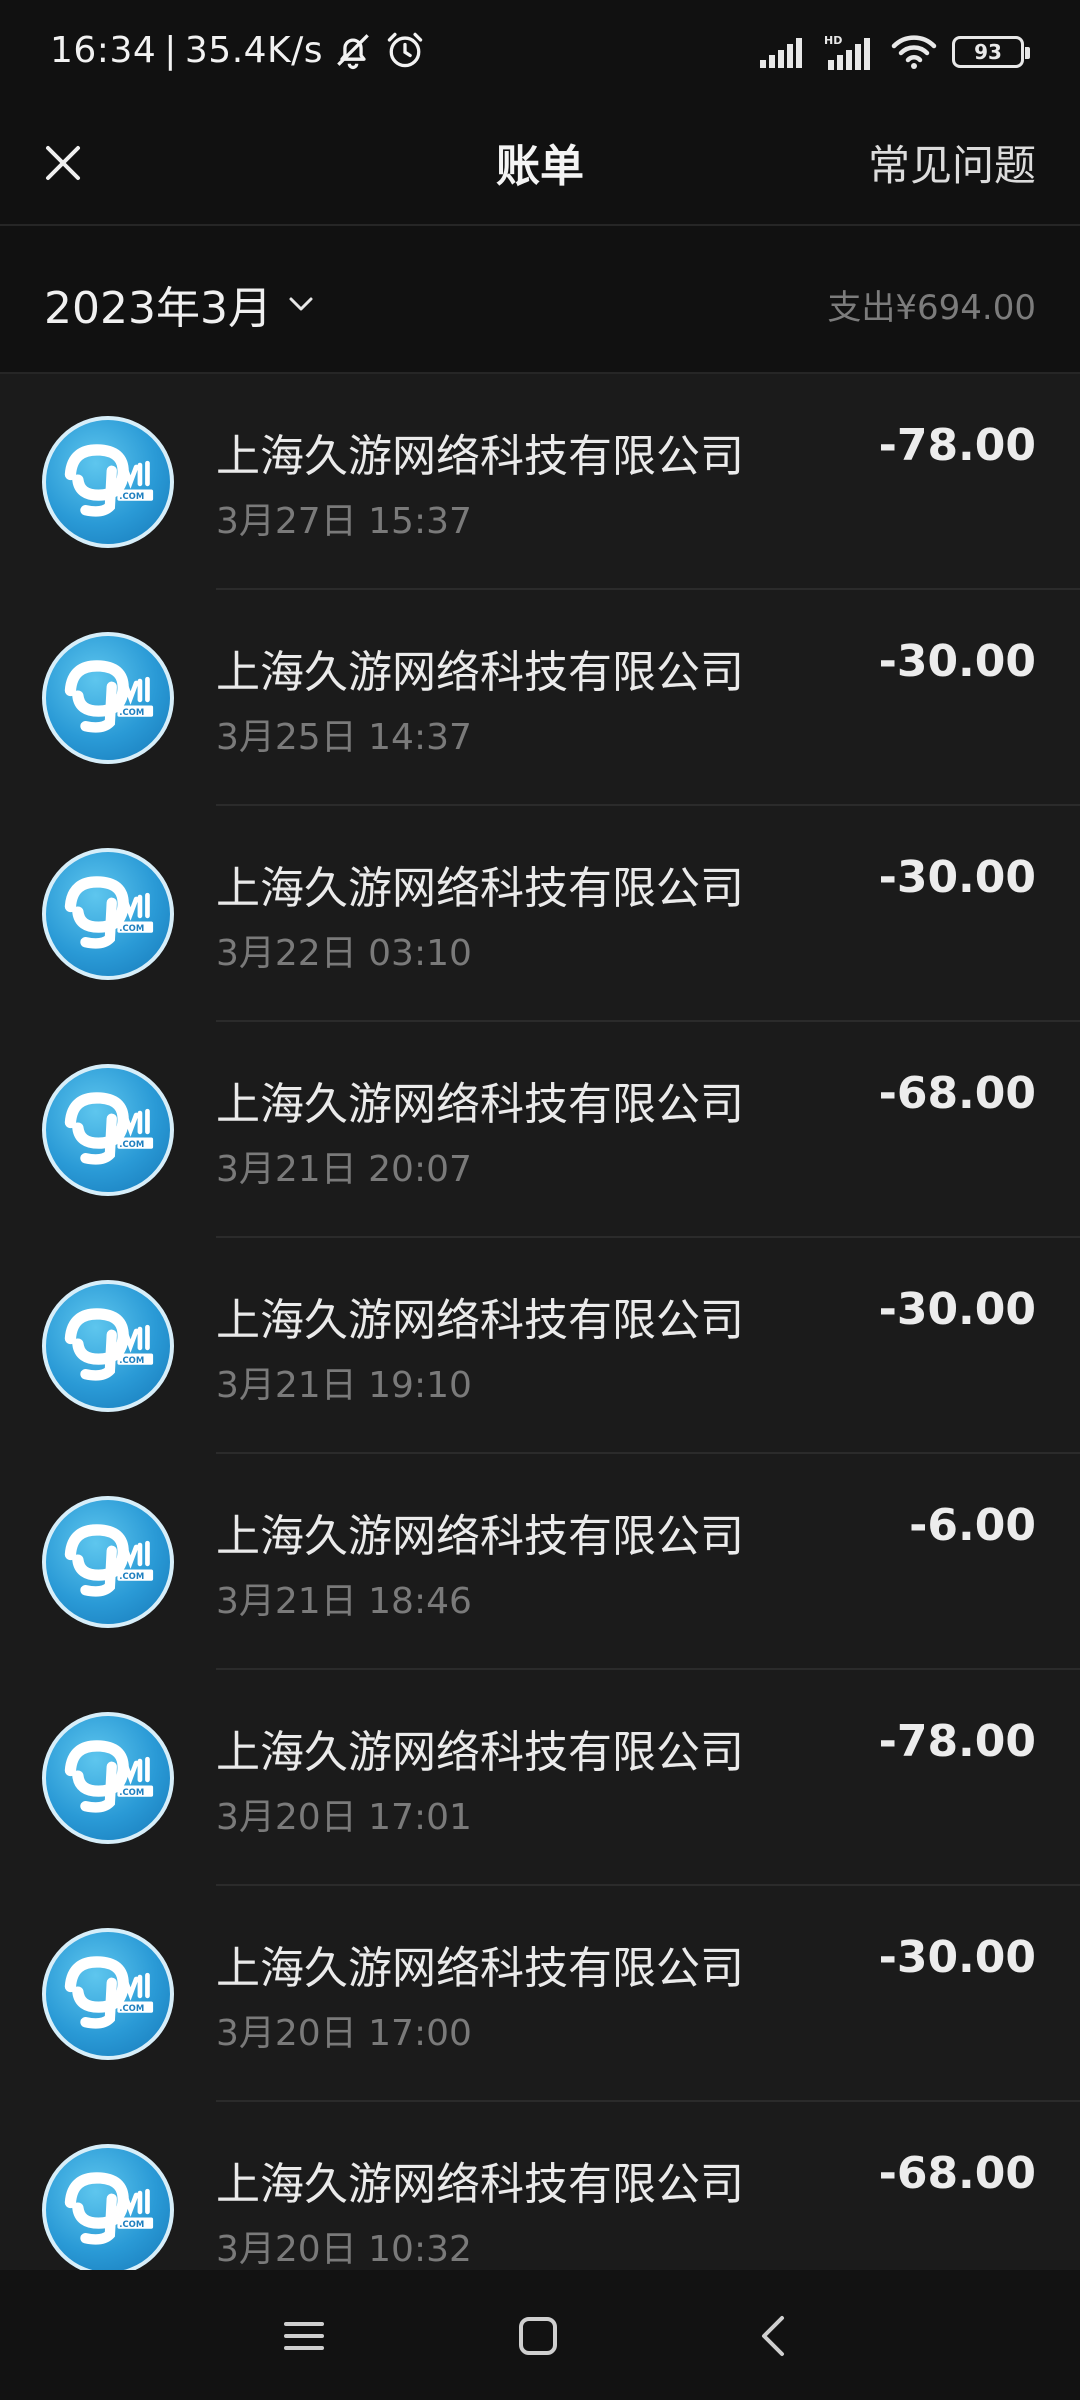 The width and height of the screenshot is (1080, 2400). Describe the element at coordinates (158, 308) in the screenshot. I see `month-label: 2023年3月` at that location.